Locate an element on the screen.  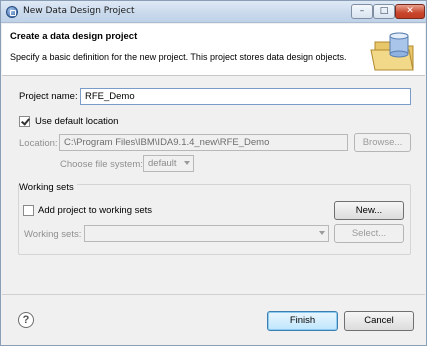
project-name-label: Project name: is located at coordinates (48, 96).